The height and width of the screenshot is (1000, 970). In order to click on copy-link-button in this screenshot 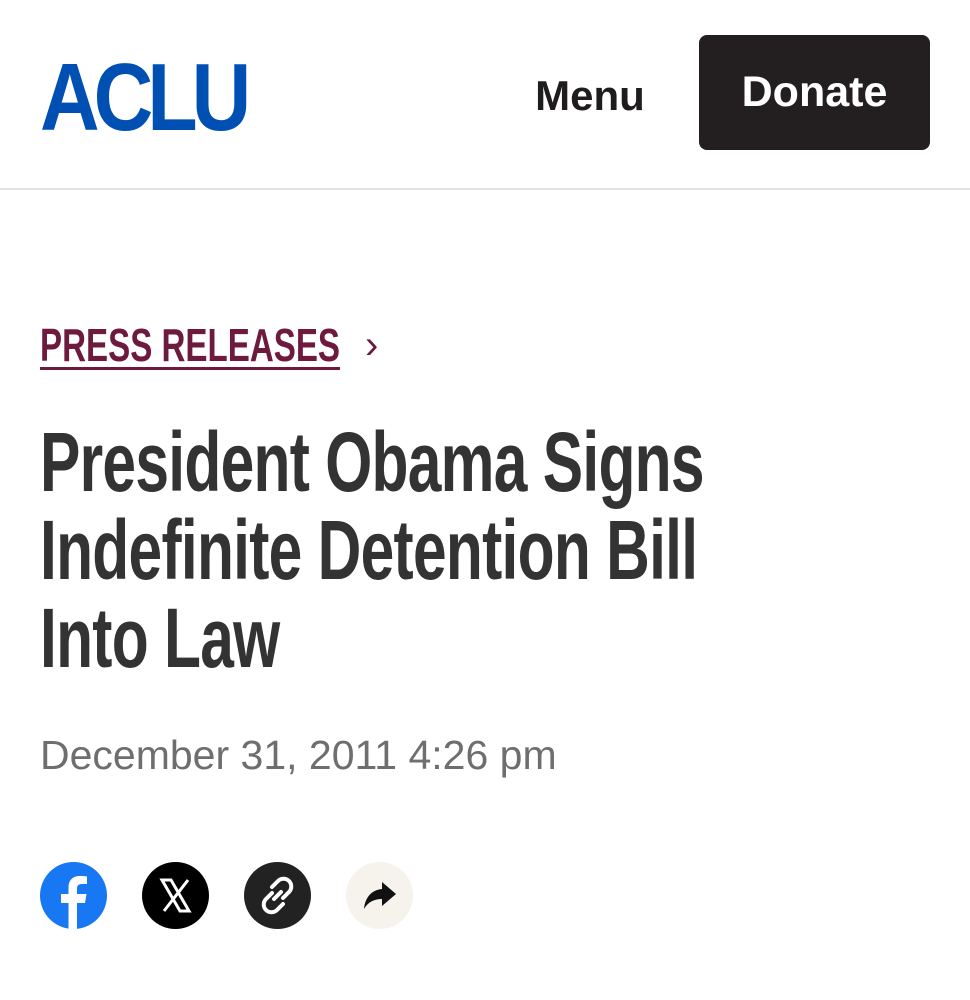, I will do `click(277, 895)`.